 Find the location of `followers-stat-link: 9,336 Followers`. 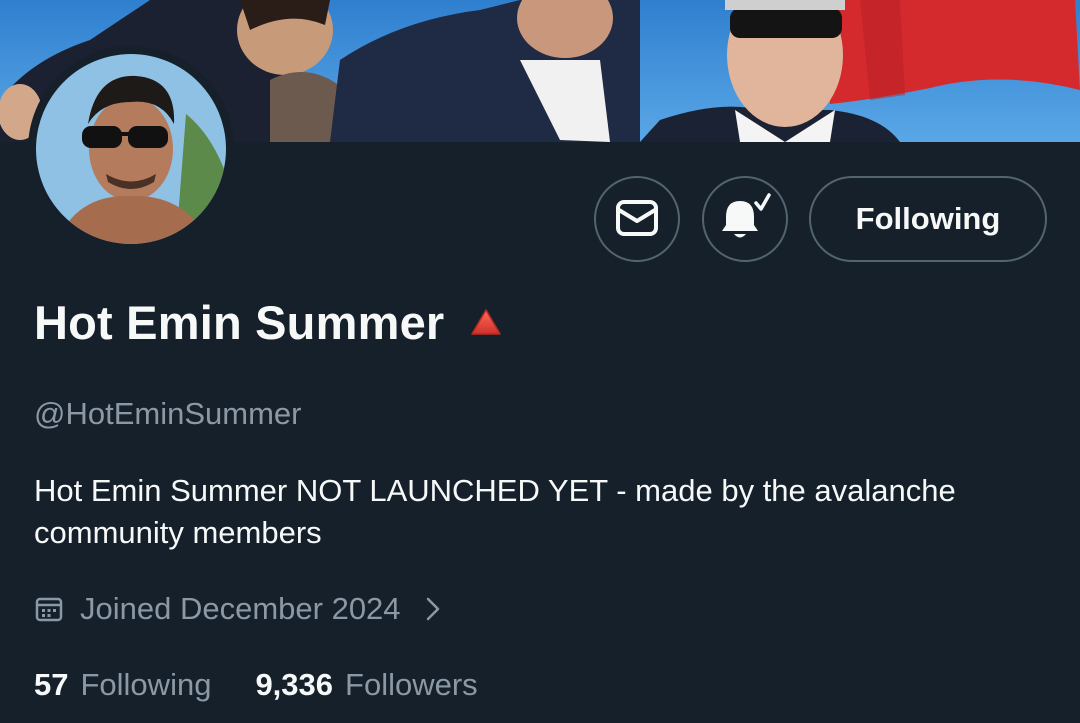

followers-stat-link: 9,336 Followers is located at coordinates (366, 685).